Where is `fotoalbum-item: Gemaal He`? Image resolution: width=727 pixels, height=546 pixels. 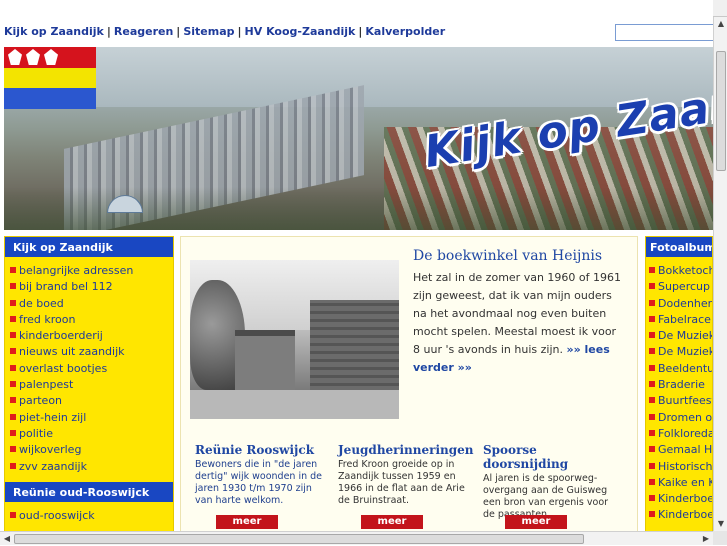 fotoalbum-item: Gemaal He is located at coordinates (680, 450).